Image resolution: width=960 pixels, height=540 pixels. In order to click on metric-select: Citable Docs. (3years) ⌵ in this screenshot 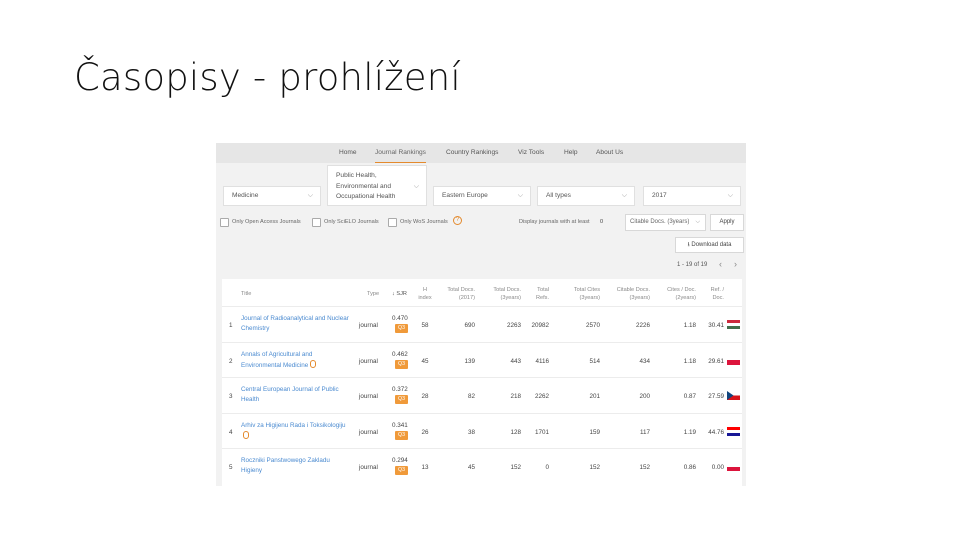, I will do `click(665, 222)`.